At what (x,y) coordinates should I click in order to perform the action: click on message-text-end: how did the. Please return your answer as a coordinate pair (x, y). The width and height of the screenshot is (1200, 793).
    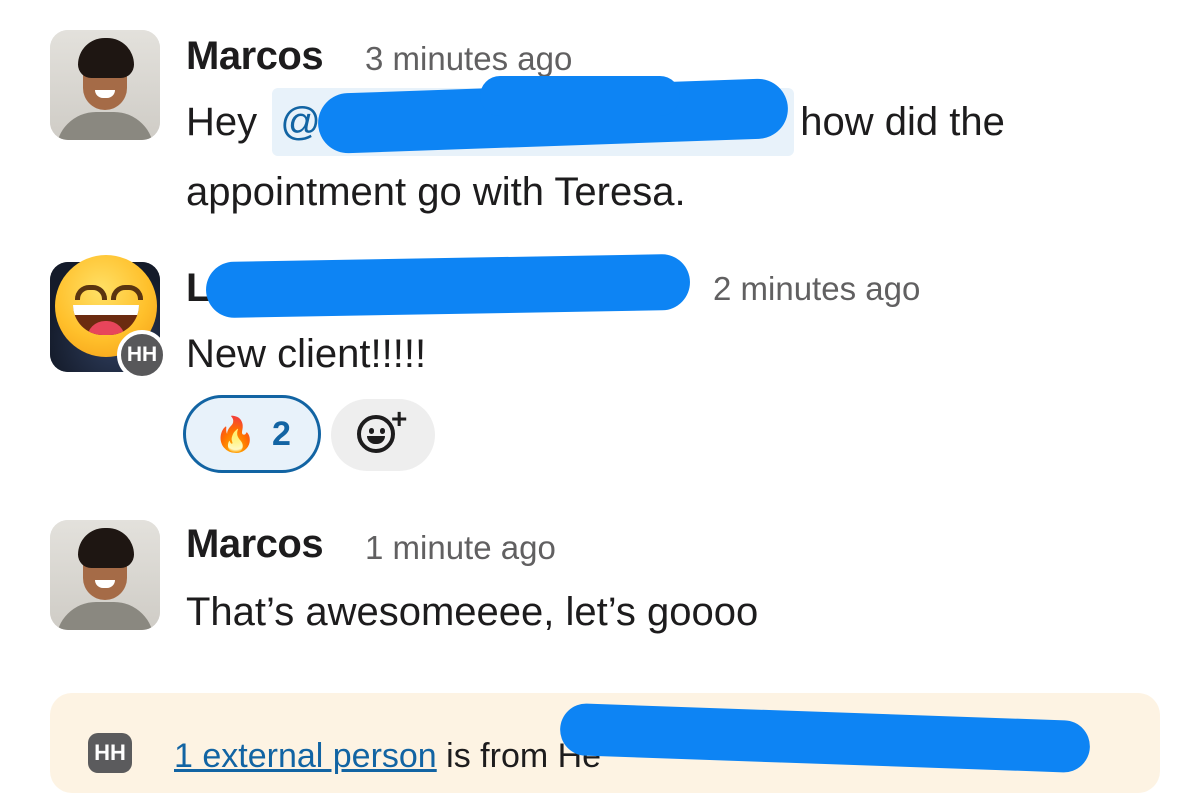
    Looking at the image, I should click on (902, 122).